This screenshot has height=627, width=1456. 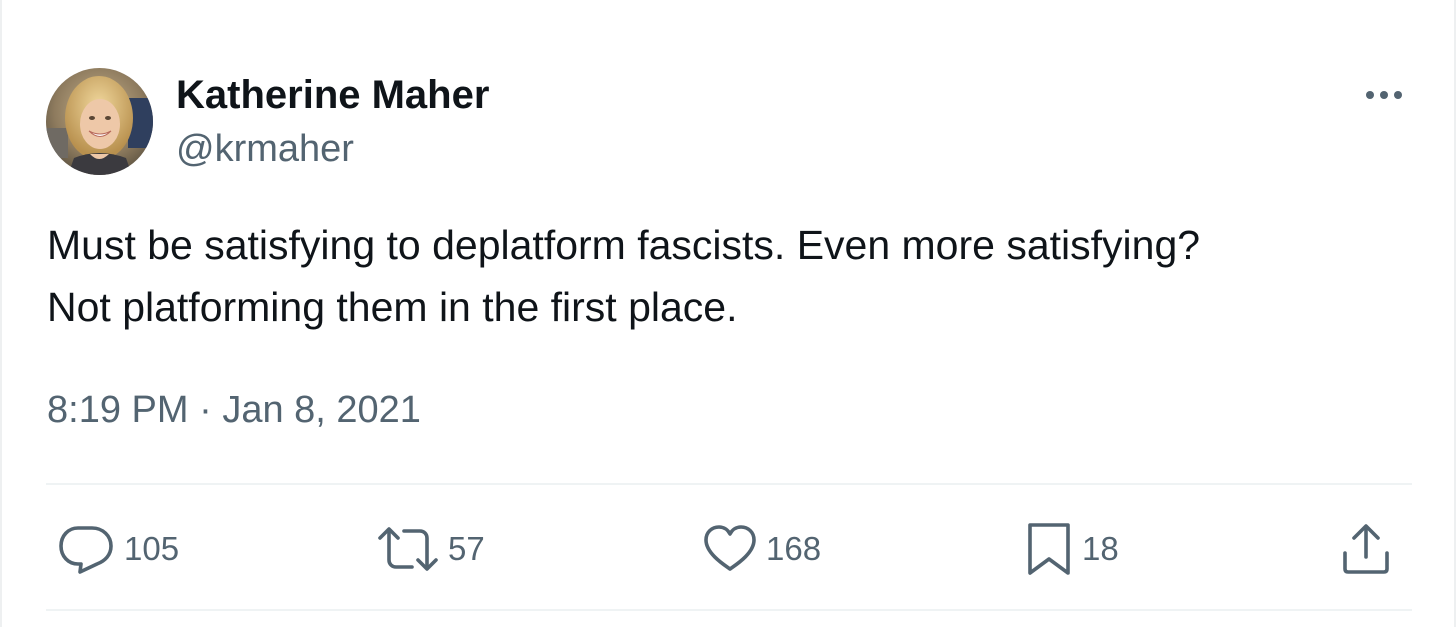 I want to click on bookmark-button: 18, so click(x=1071, y=549).